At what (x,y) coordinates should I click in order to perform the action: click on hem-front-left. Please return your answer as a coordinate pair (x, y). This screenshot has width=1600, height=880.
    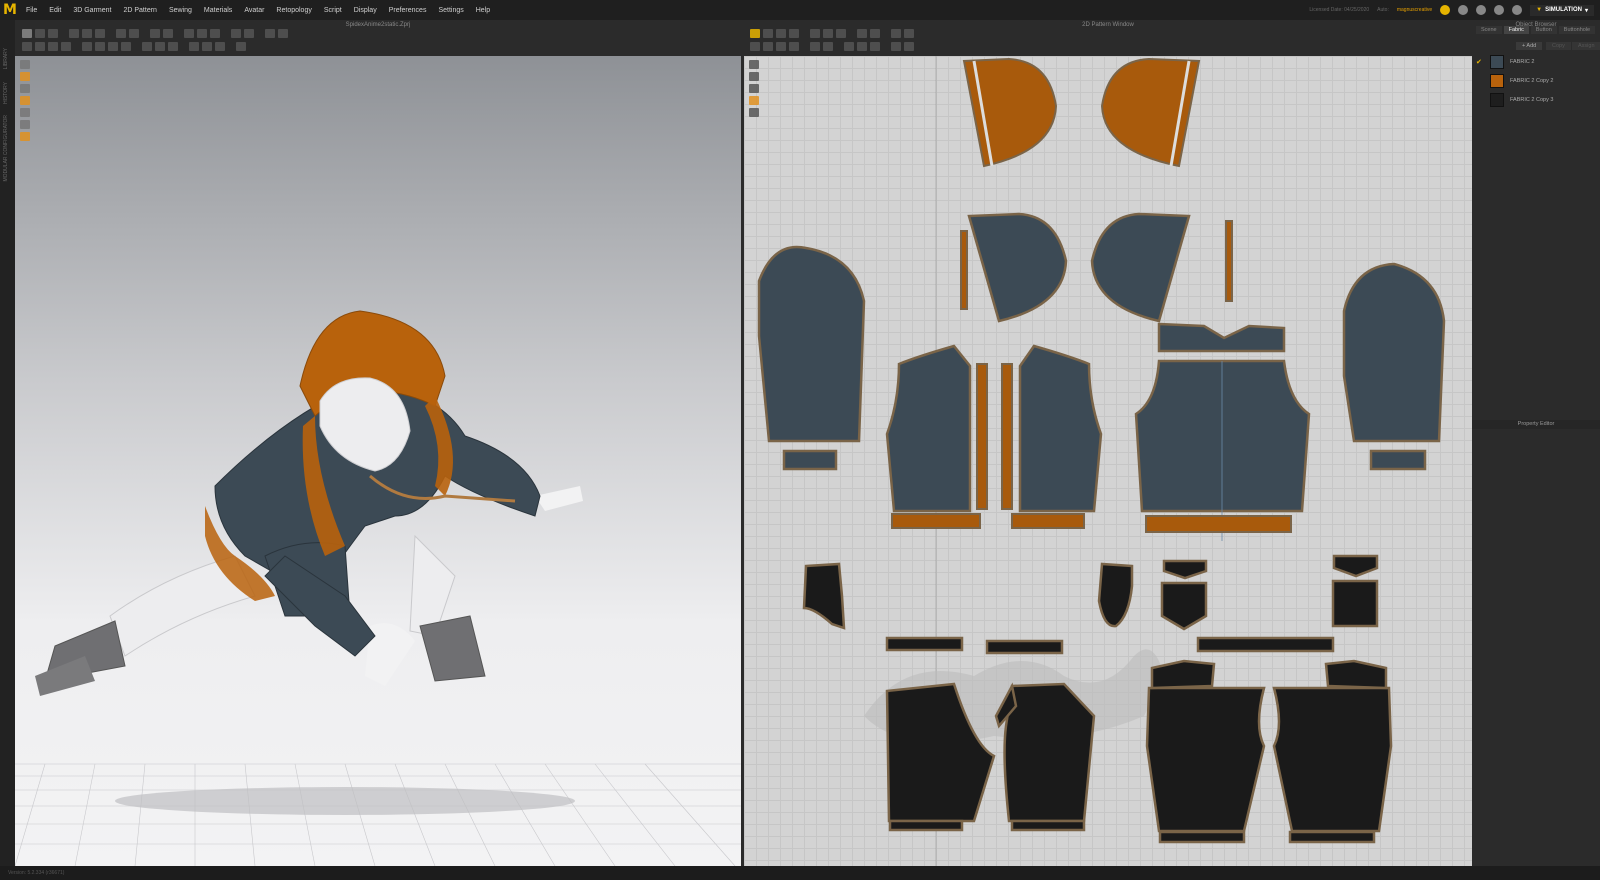
    Looking at the image, I should click on (926, 825).